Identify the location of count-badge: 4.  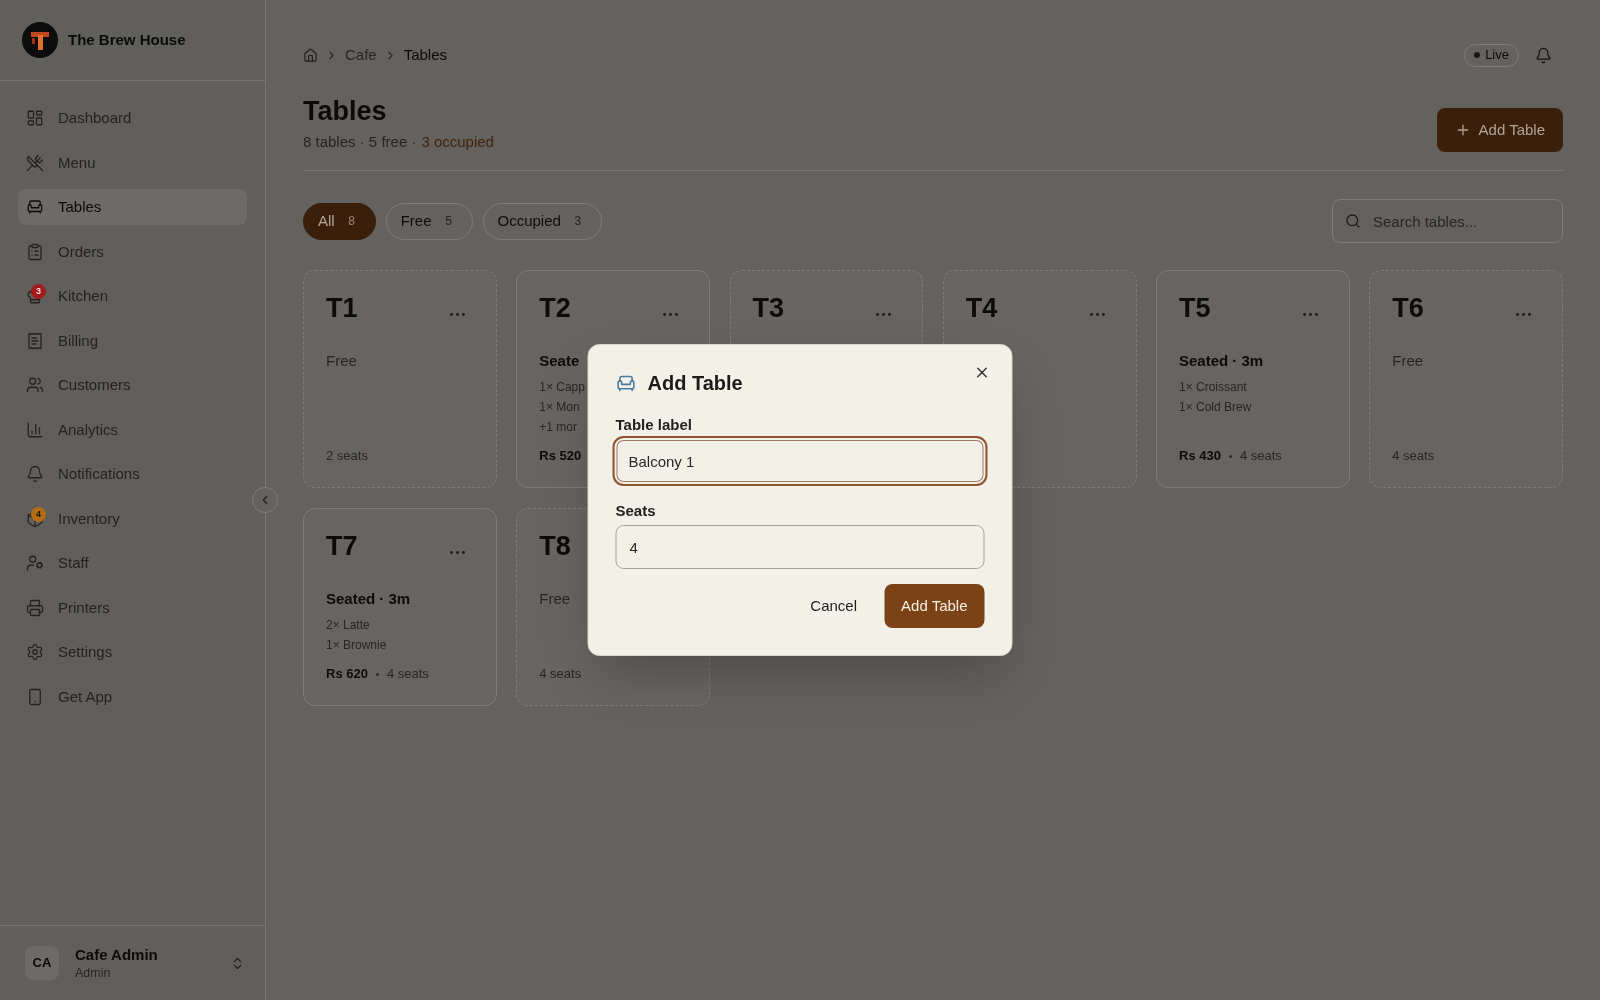
(38, 514).